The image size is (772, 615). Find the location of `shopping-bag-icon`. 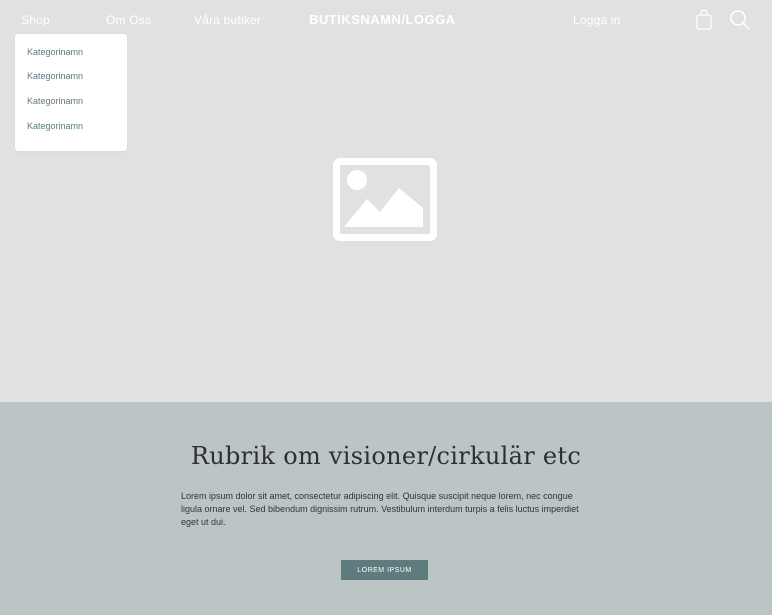

shopping-bag-icon is located at coordinates (704, 20).